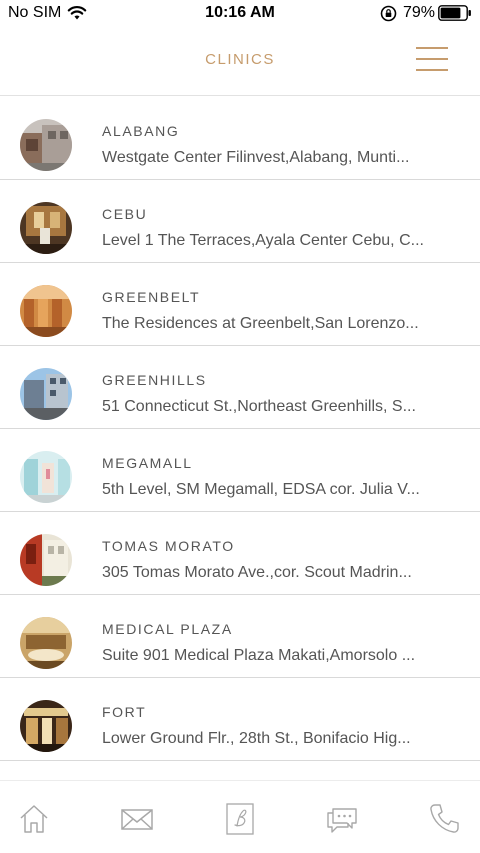  I want to click on page-title: CLINICS, so click(240, 59).